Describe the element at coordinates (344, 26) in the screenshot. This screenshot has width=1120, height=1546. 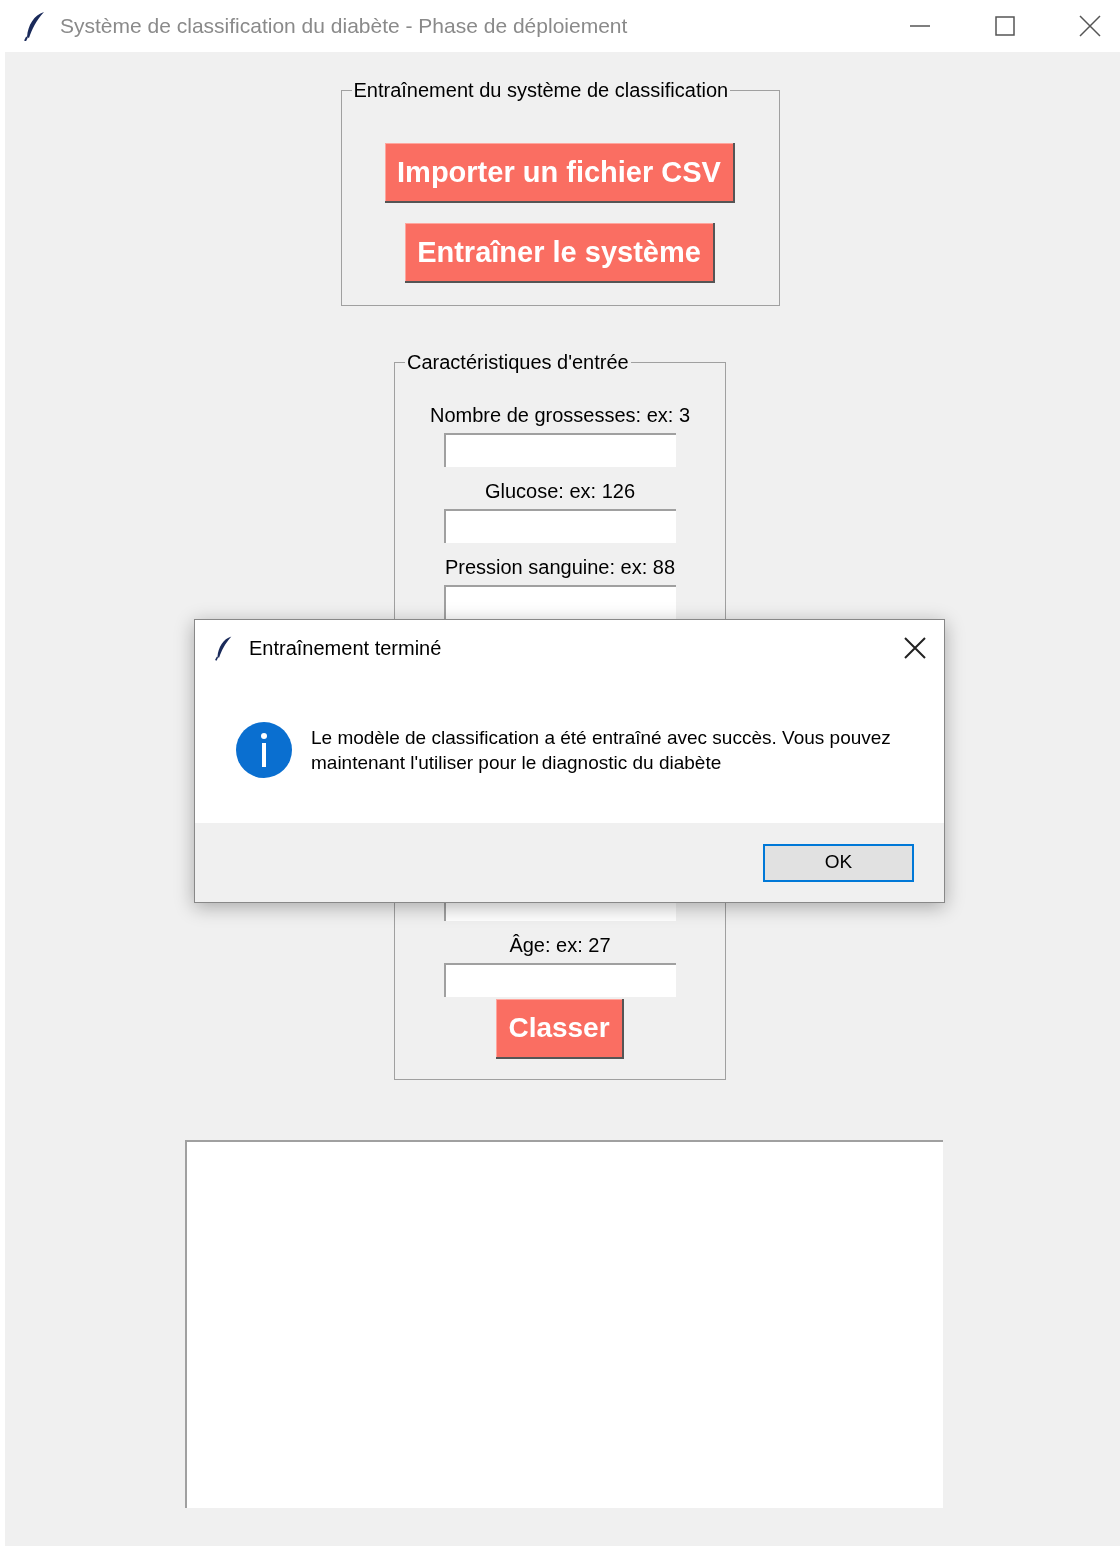
I see `window-title: Système de classification du diabète - Phase de déploiement` at that location.